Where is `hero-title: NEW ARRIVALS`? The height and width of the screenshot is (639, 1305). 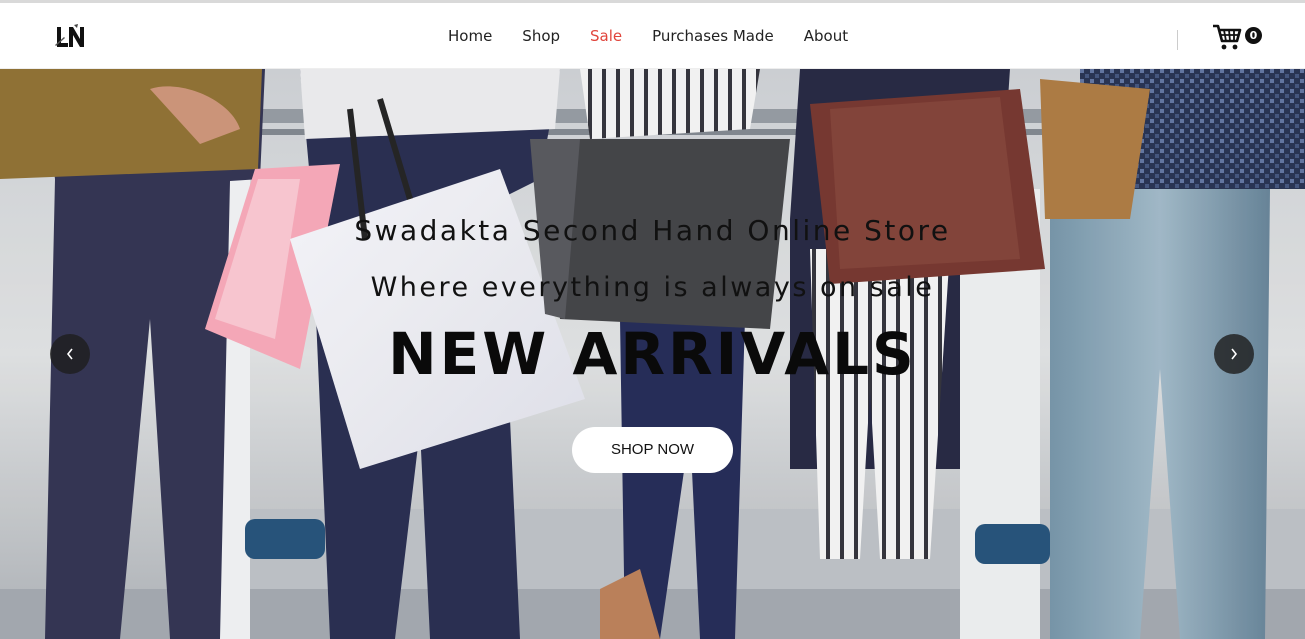
hero-title: NEW ARRIVALS is located at coordinates (652, 354).